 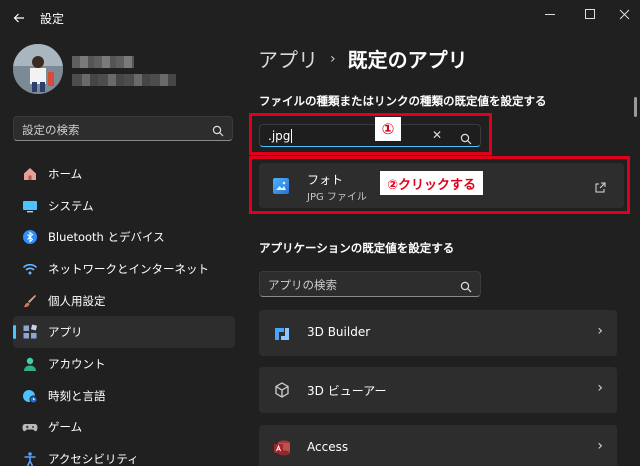 I want to click on monitor-icon, so click(x=30, y=206).